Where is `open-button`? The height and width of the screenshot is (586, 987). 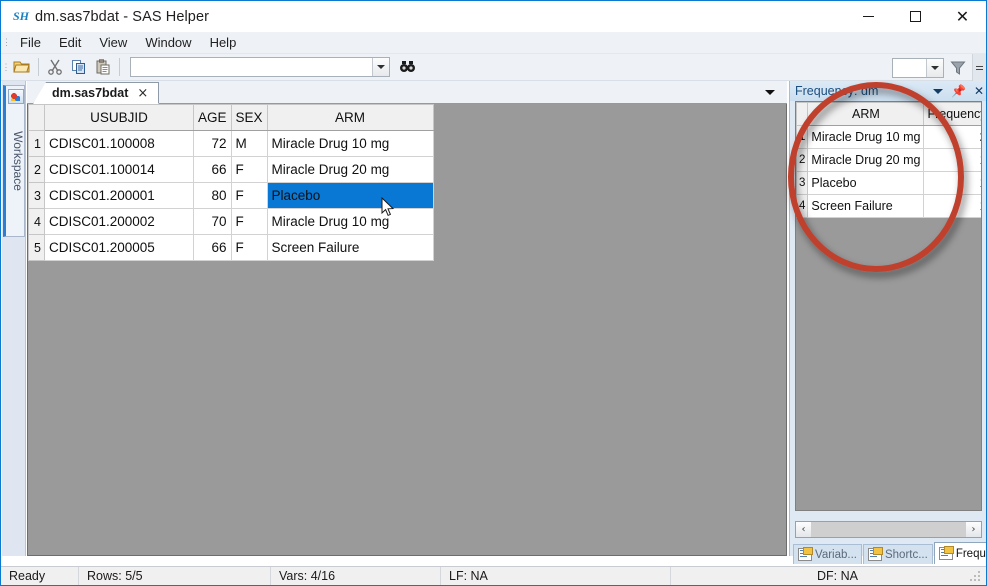
open-button is located at coordinates (22, 67).